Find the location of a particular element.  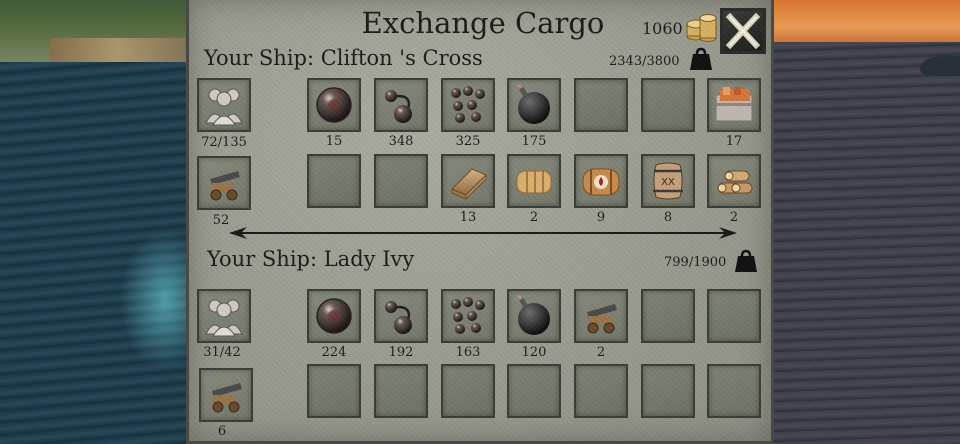

ship1-crew-count: 72/135 is located at coordinates (224, 142).